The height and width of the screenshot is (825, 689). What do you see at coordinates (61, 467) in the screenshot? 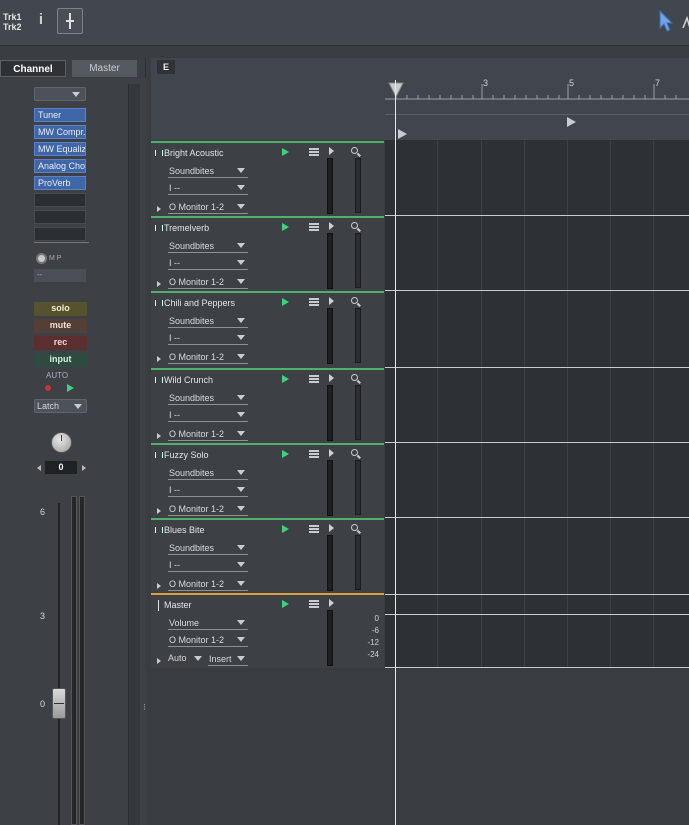
I see `pan-value: 0` at bounding box center [61, 467].